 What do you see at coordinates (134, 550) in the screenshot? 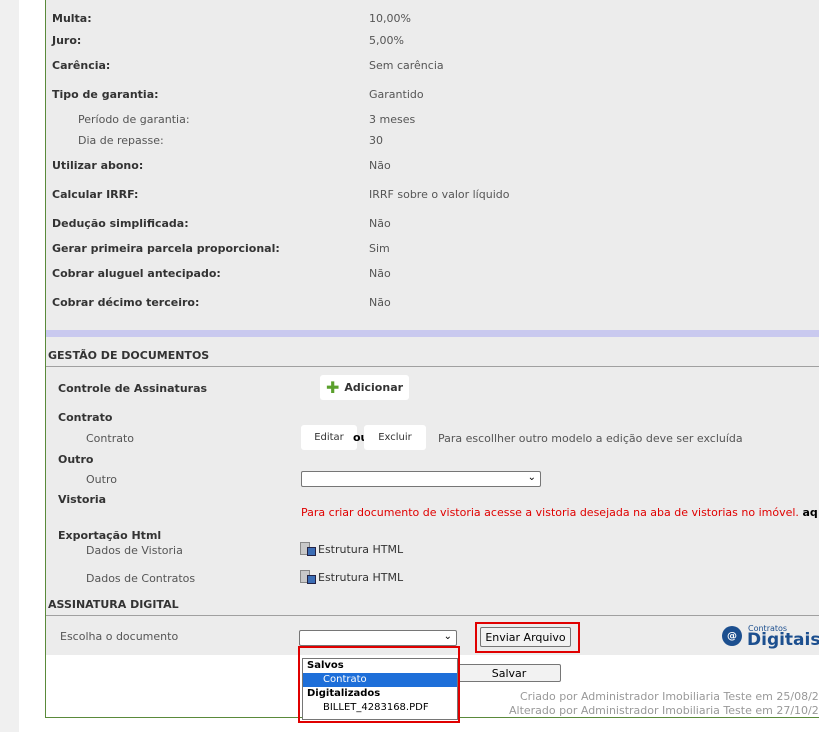
I see `dados-vistoria-label: Dados de Vistoria` at bounding box center [134, 550].